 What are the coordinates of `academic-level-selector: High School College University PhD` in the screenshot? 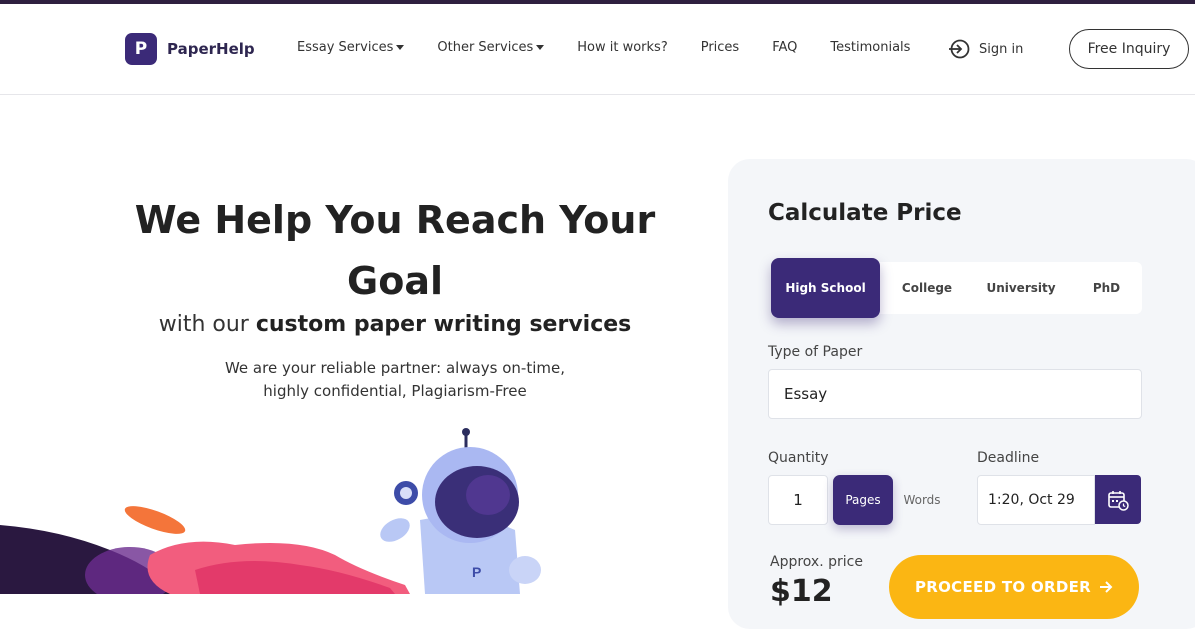 It's located at (956, 288).